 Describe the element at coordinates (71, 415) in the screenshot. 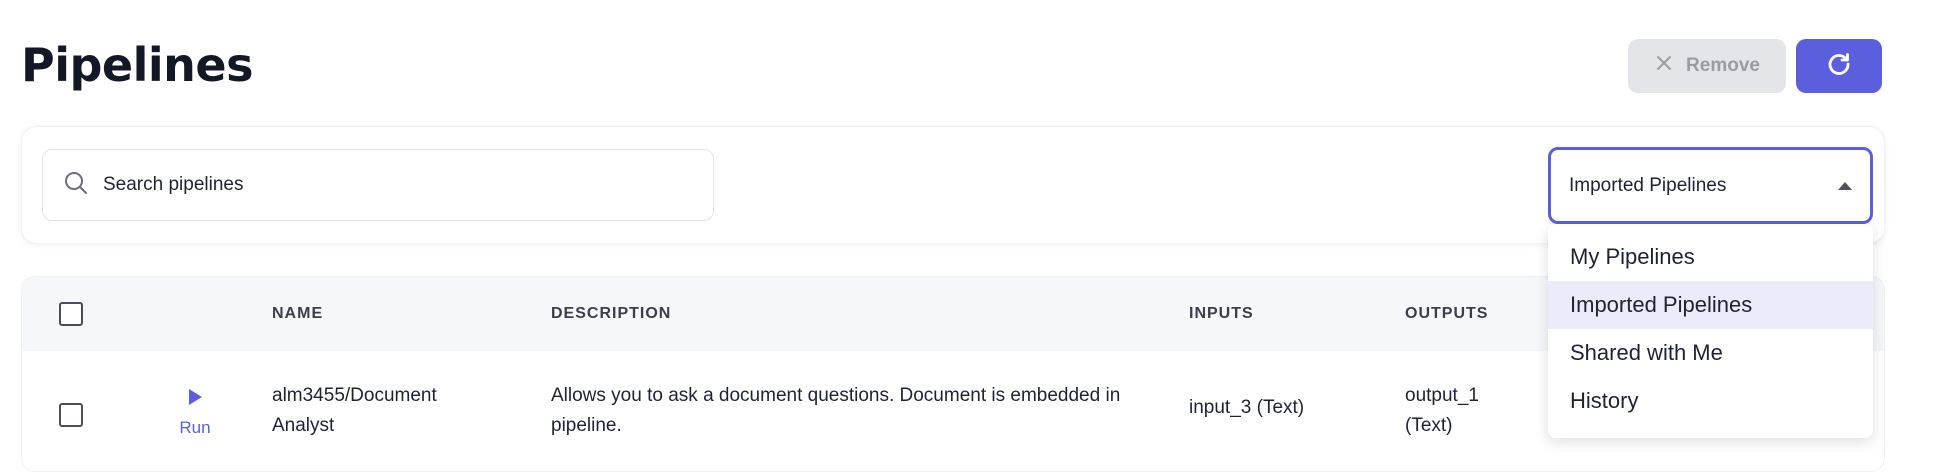

I see `row-checkbox` at that location.